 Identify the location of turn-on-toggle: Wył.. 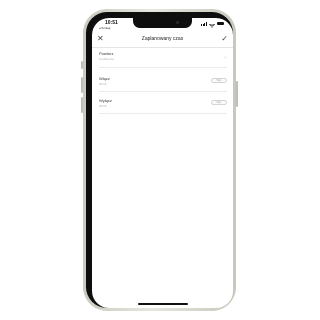
(219, 80).